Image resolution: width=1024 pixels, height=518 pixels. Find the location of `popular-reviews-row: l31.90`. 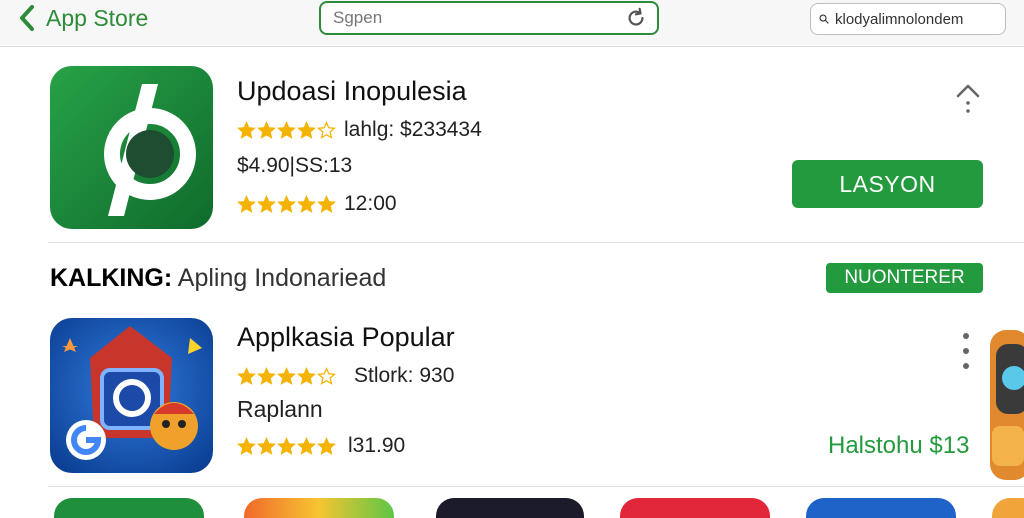

popular-reviews-row: l31.90 is located at coordinates (321, 446).